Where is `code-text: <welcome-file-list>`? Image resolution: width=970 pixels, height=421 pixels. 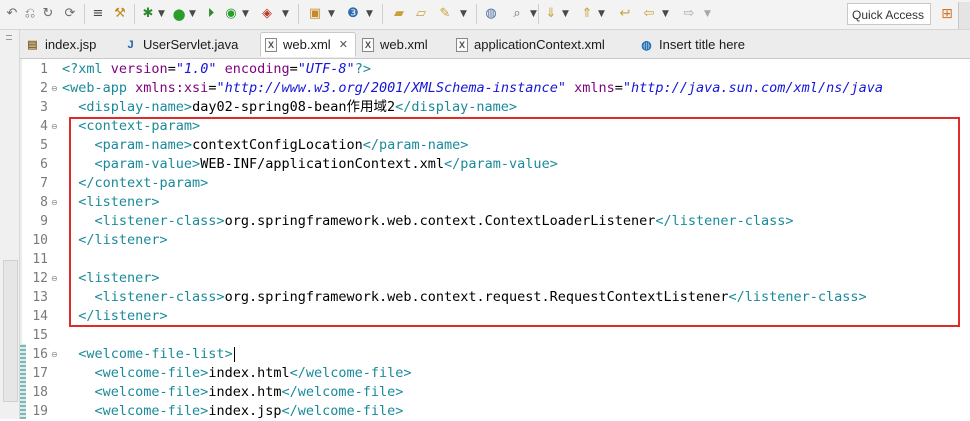
code-text: <welcome-file-list> is located at coordinates (148, 354).